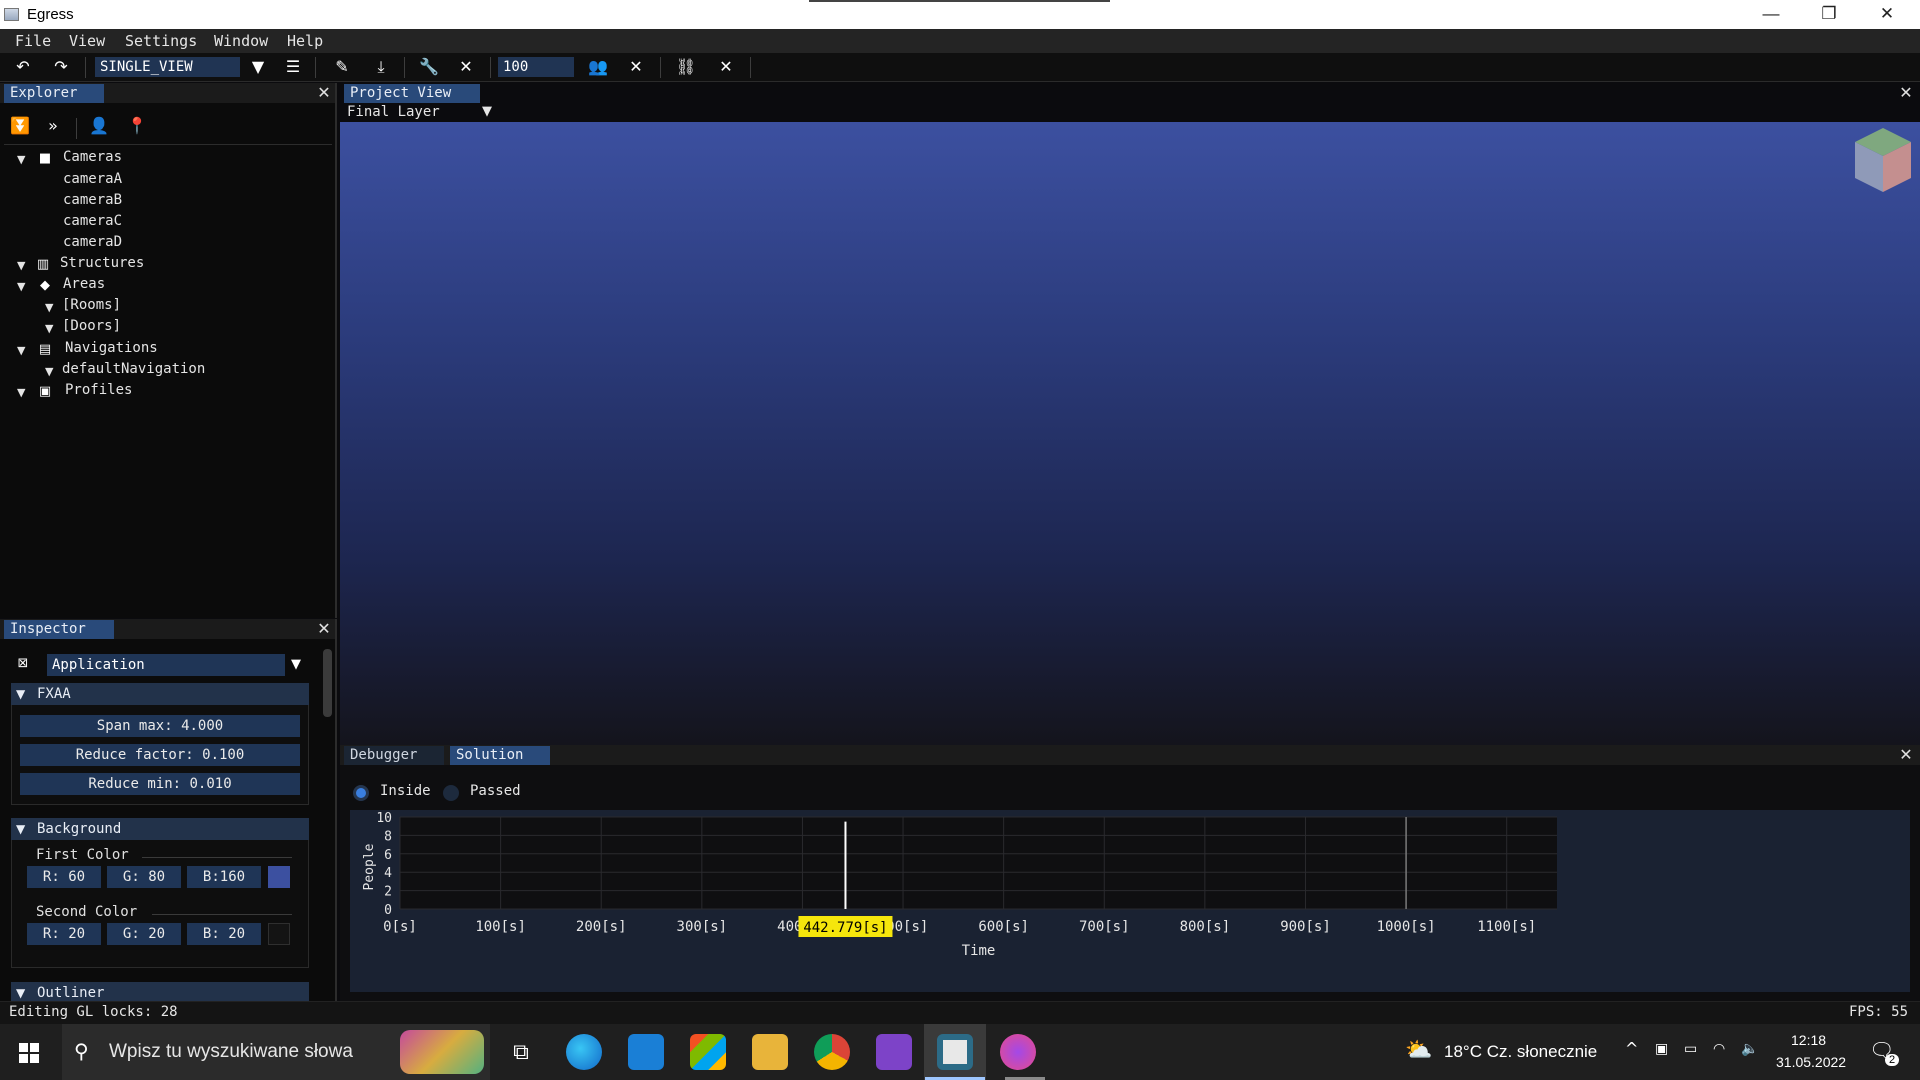  I want to click on network-icon: ⛓, so click(686, 67).